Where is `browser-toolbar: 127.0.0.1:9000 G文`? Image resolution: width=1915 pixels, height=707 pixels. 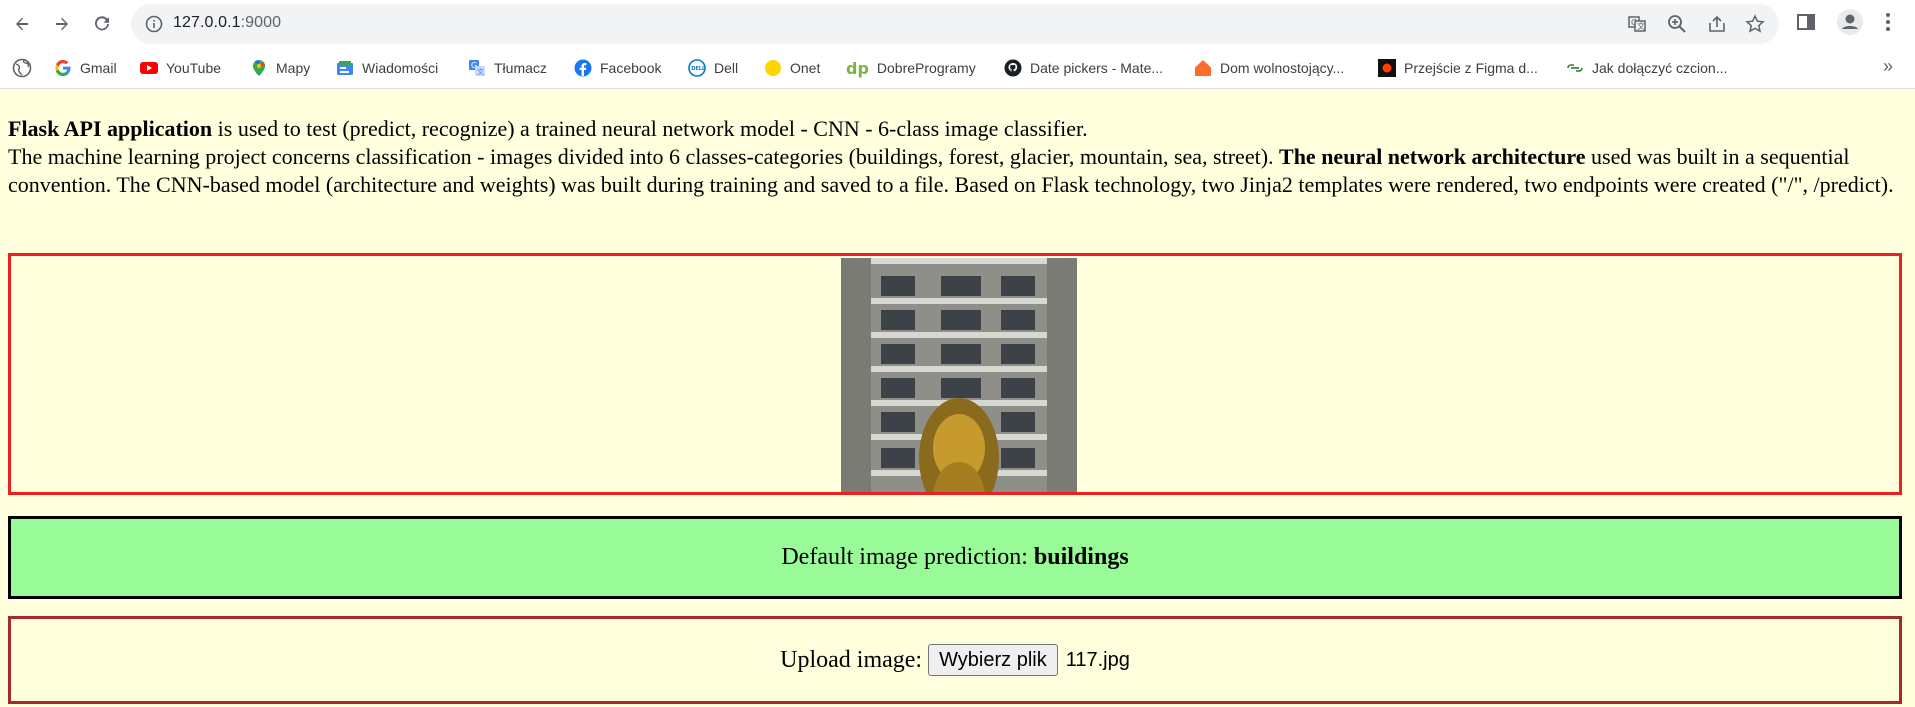
browser-toolbar: 127.0.0.1:9000 G文 is located at coordinates (957, 24).